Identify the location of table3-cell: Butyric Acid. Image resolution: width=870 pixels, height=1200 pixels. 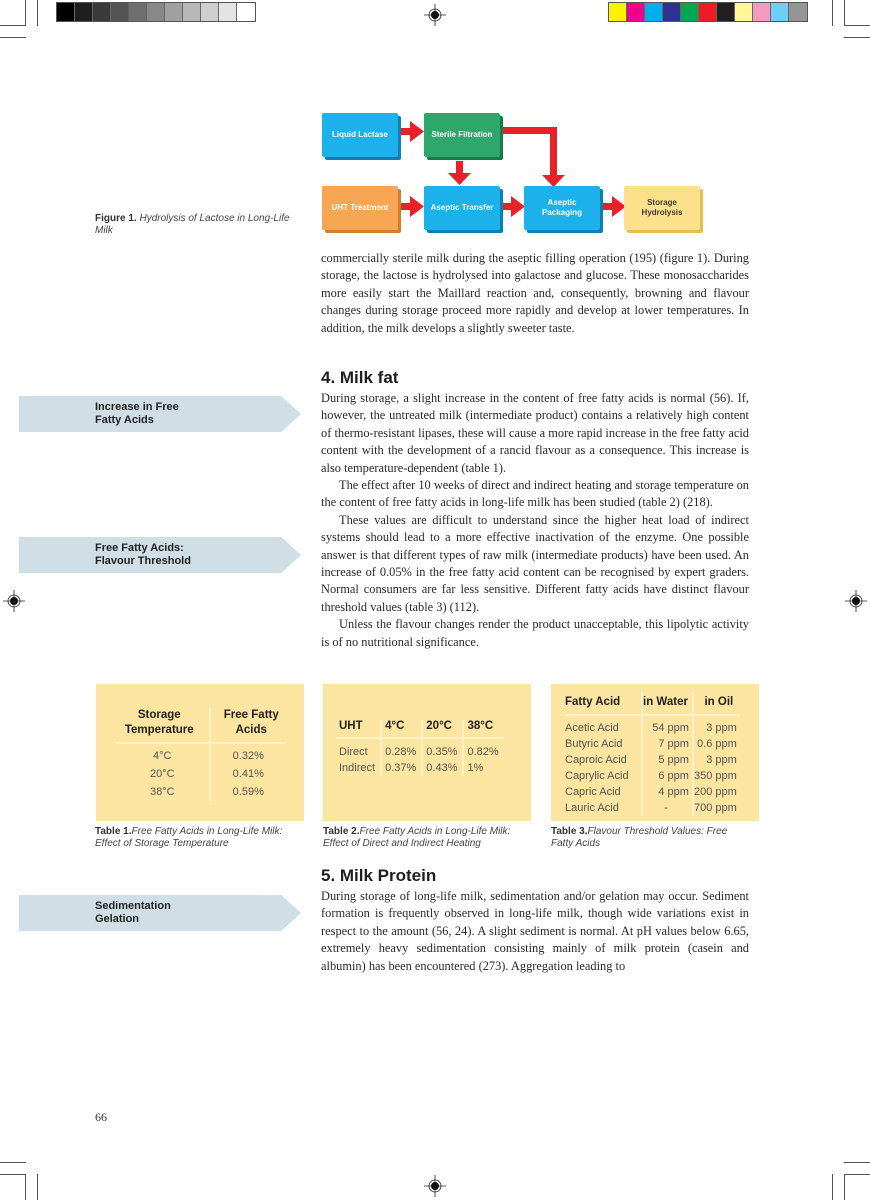
(604, 744).